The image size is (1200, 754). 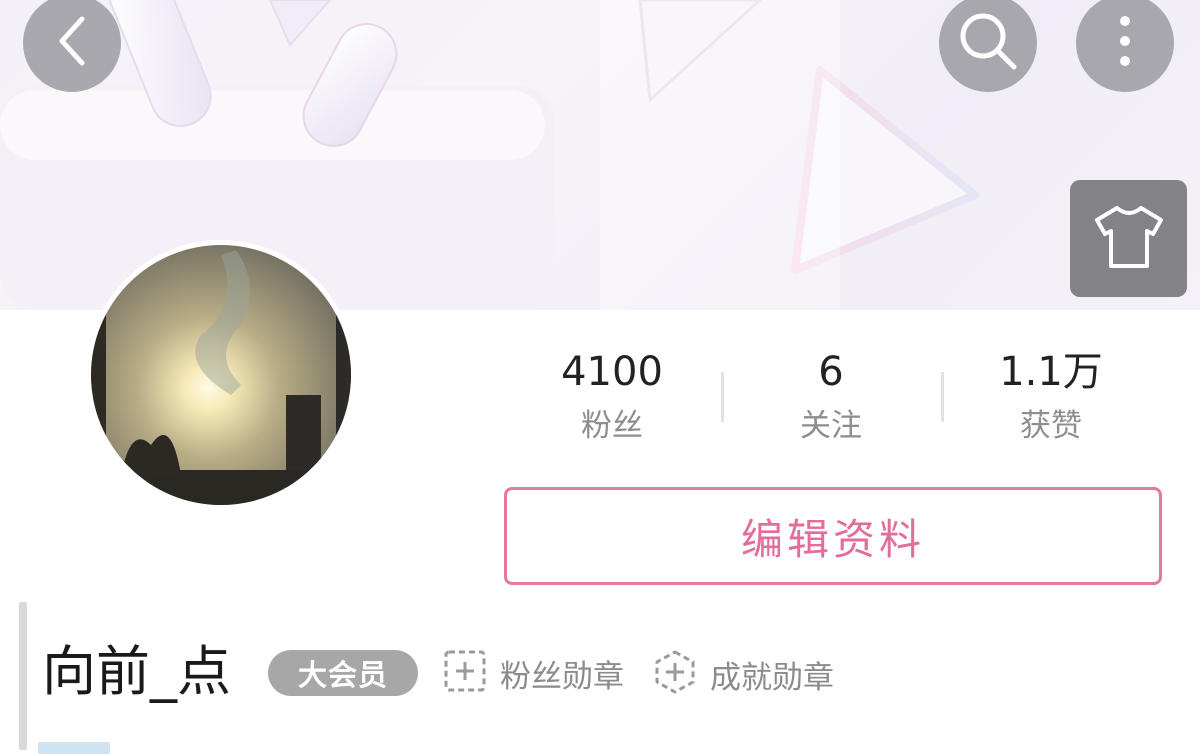 What do you see at coordinates (74, 748) in the screenshot?
I see `next-section-peek` at bounding box center [74, 748].